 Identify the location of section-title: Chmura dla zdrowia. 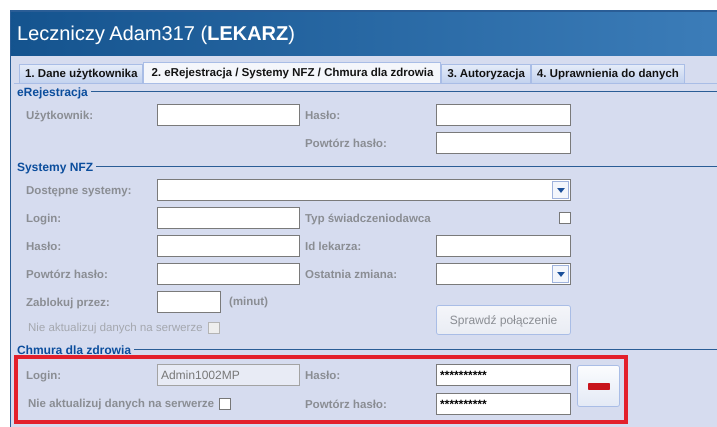
(74, 349).